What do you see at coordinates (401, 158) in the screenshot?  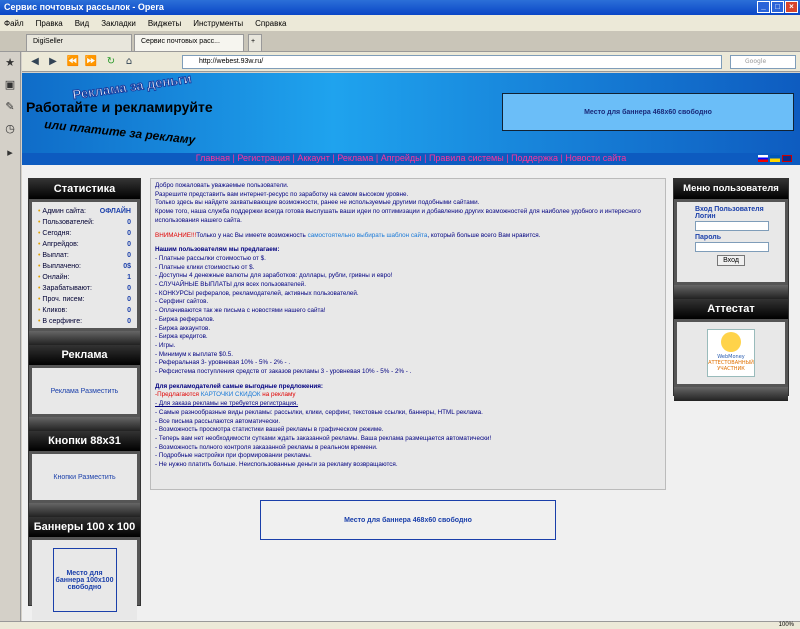 I see `nav-upgrades: Апгрейды` at bounding box center [401, 158].